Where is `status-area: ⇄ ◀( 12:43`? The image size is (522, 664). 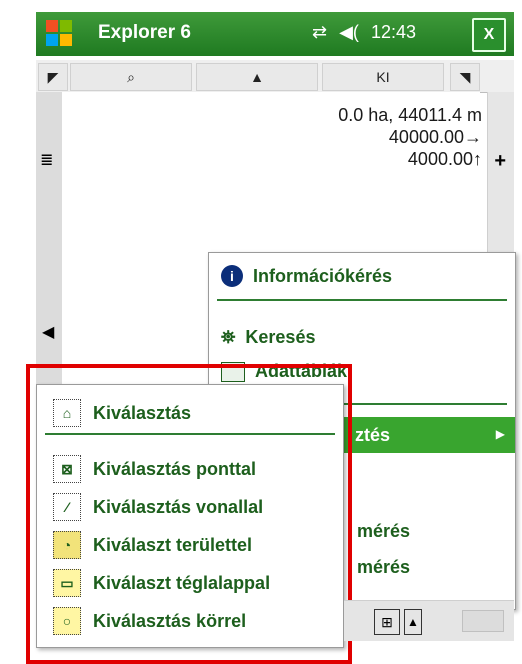 status-area: ⇄ ◀( 12:43 is located at coordinates (364, 32).